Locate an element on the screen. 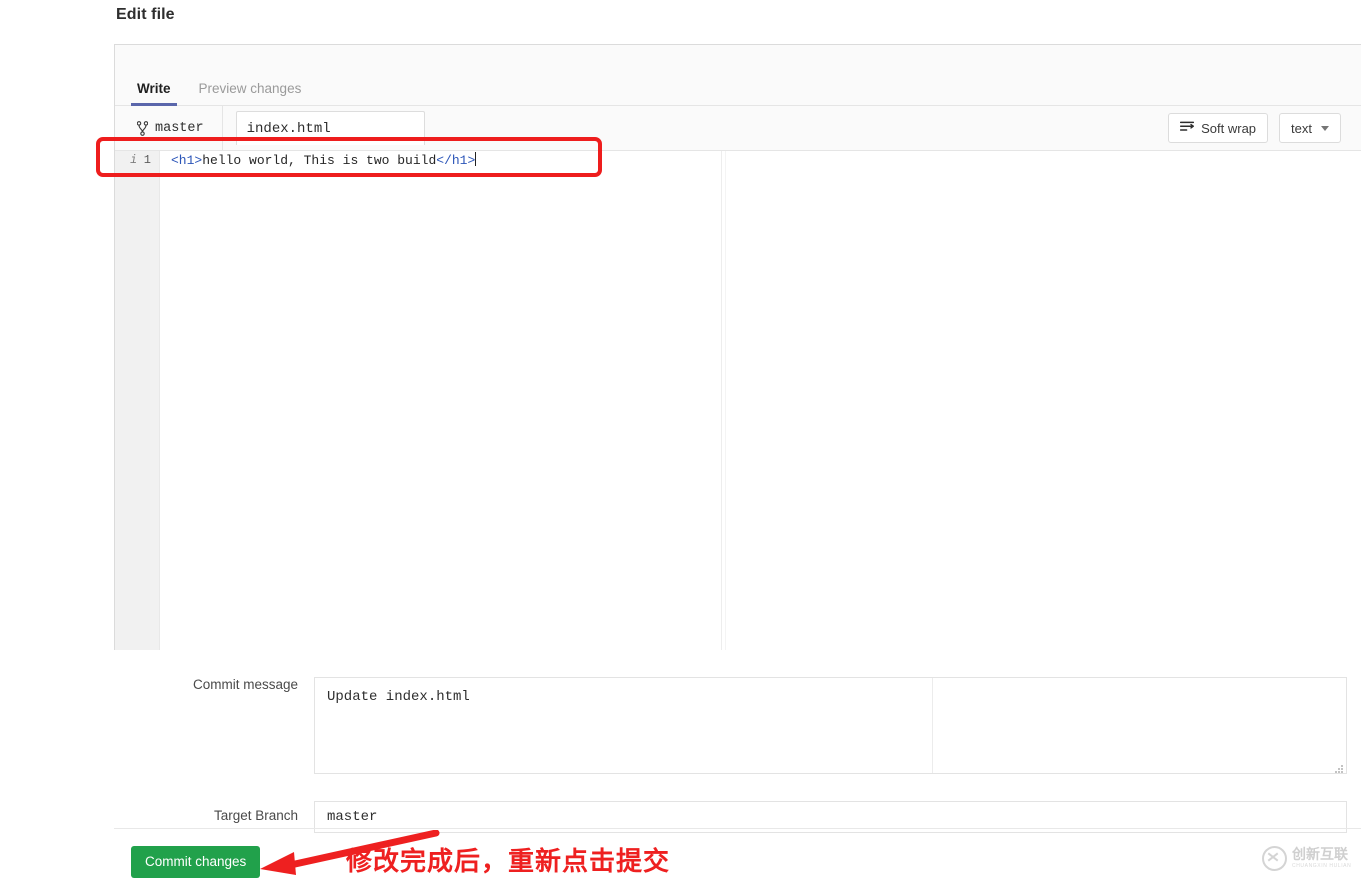  watermark-cn: 创新互联 is located at coordinates (1320, 855).